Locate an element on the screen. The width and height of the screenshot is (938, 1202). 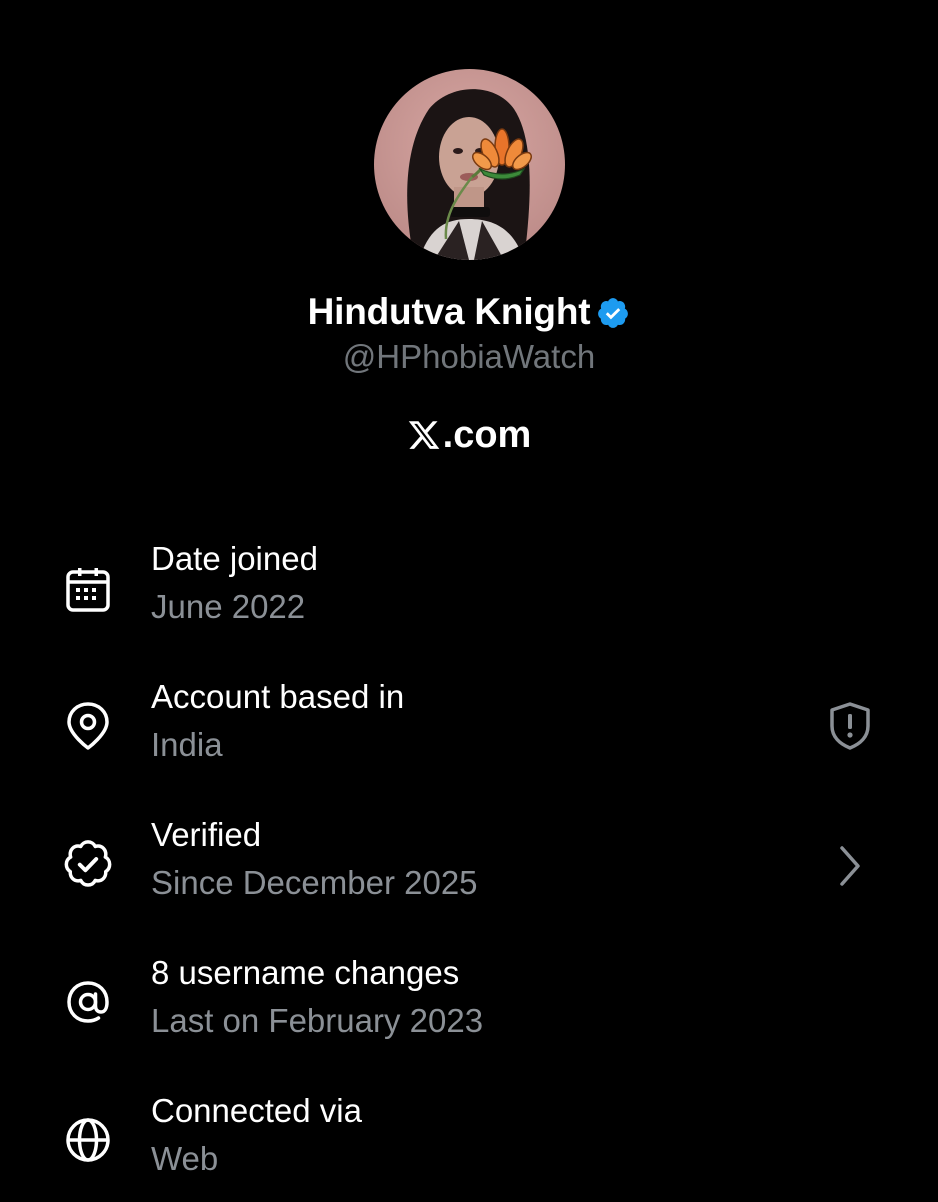
chevron-right-icon is located at coordinates (850, 866).